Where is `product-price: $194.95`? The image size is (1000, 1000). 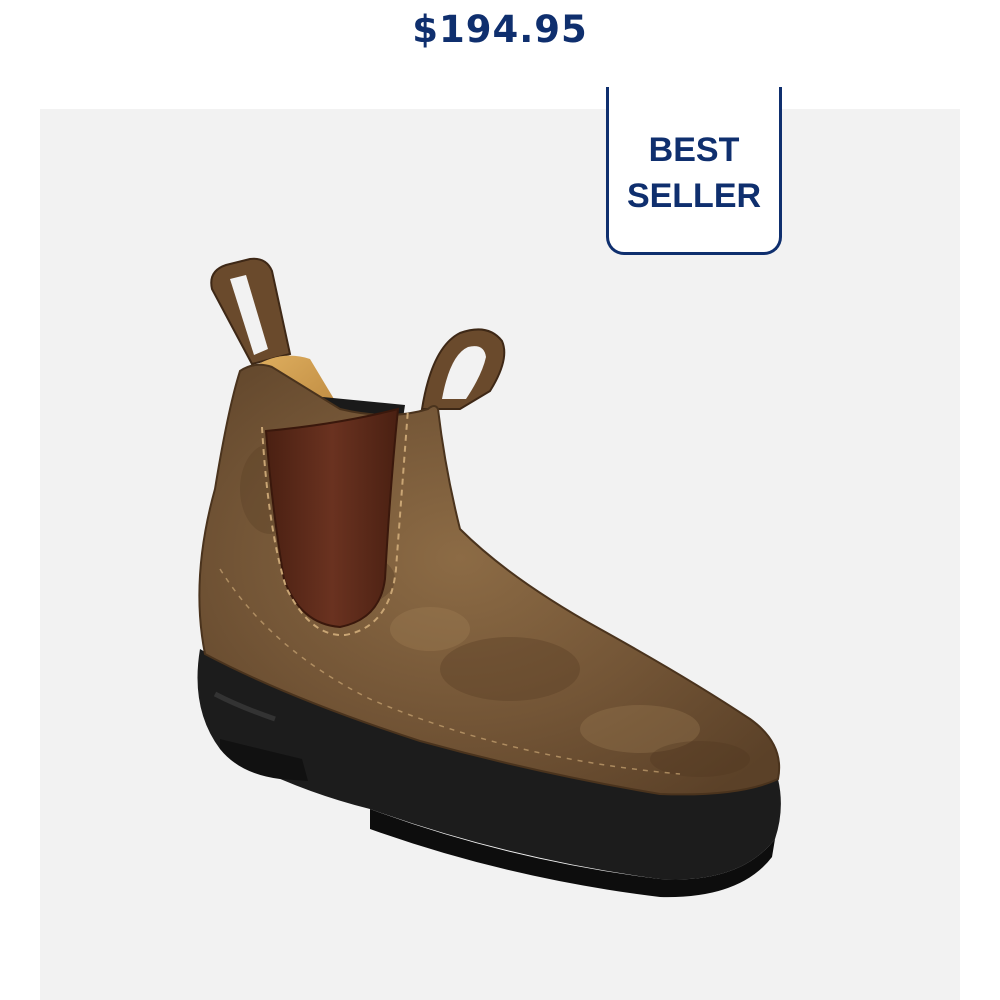 product-price: $194.95 is located at coordinates (500, 29).